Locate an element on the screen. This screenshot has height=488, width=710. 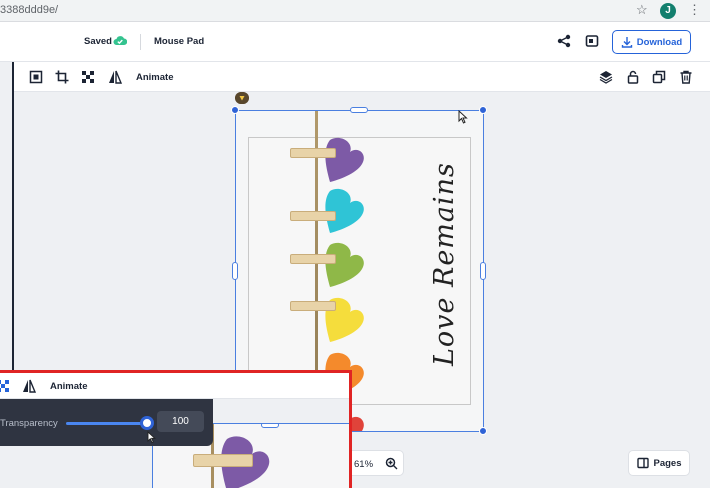
cloud-check-icon is located at coordinates (120, 40).